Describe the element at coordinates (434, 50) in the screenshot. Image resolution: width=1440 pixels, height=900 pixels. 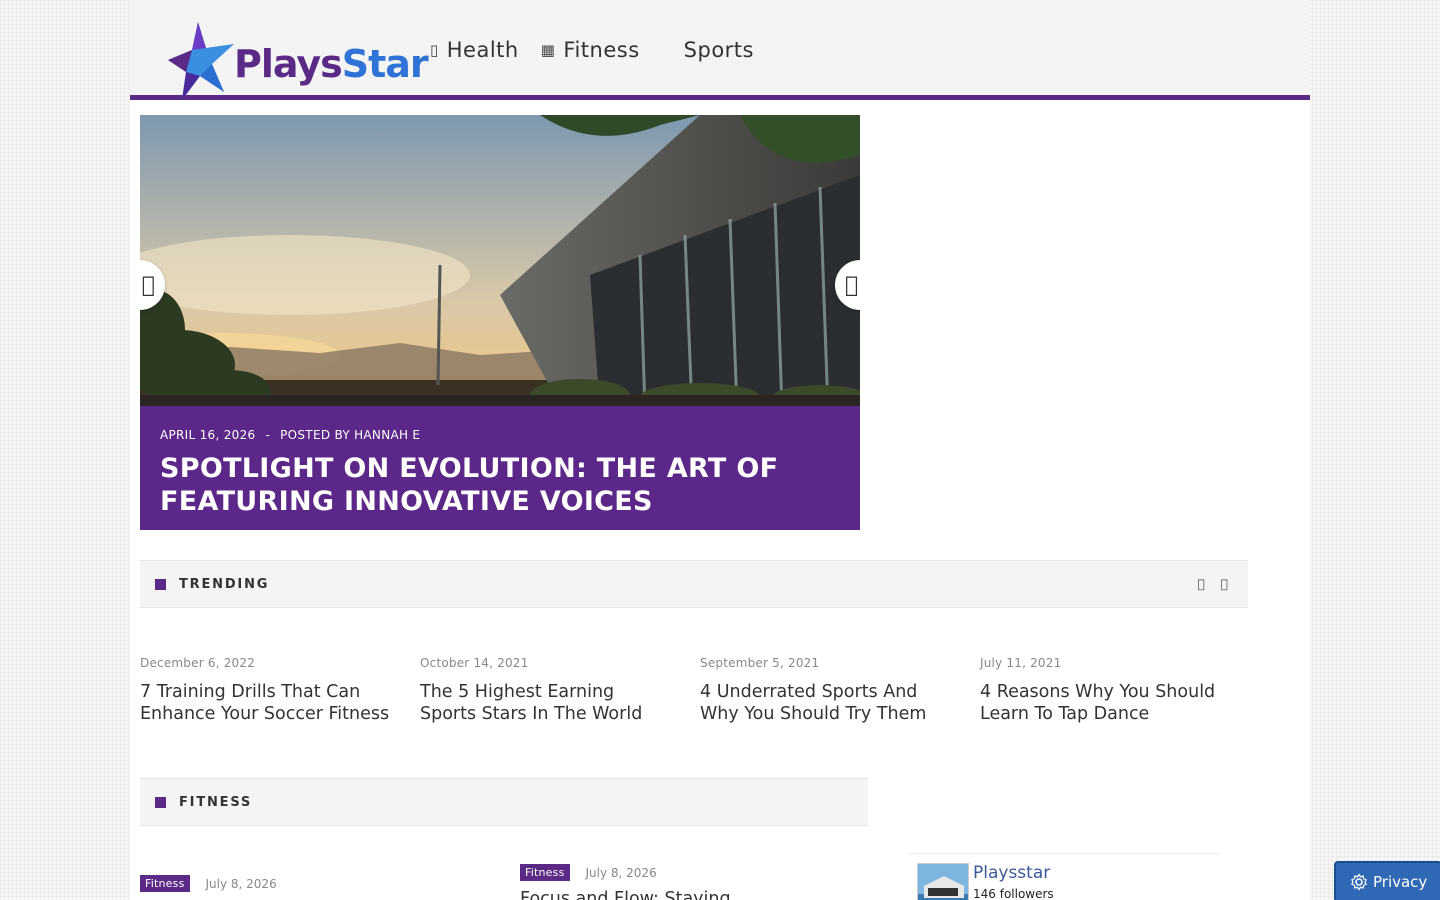
I see `health-icon: ▯` at that location.